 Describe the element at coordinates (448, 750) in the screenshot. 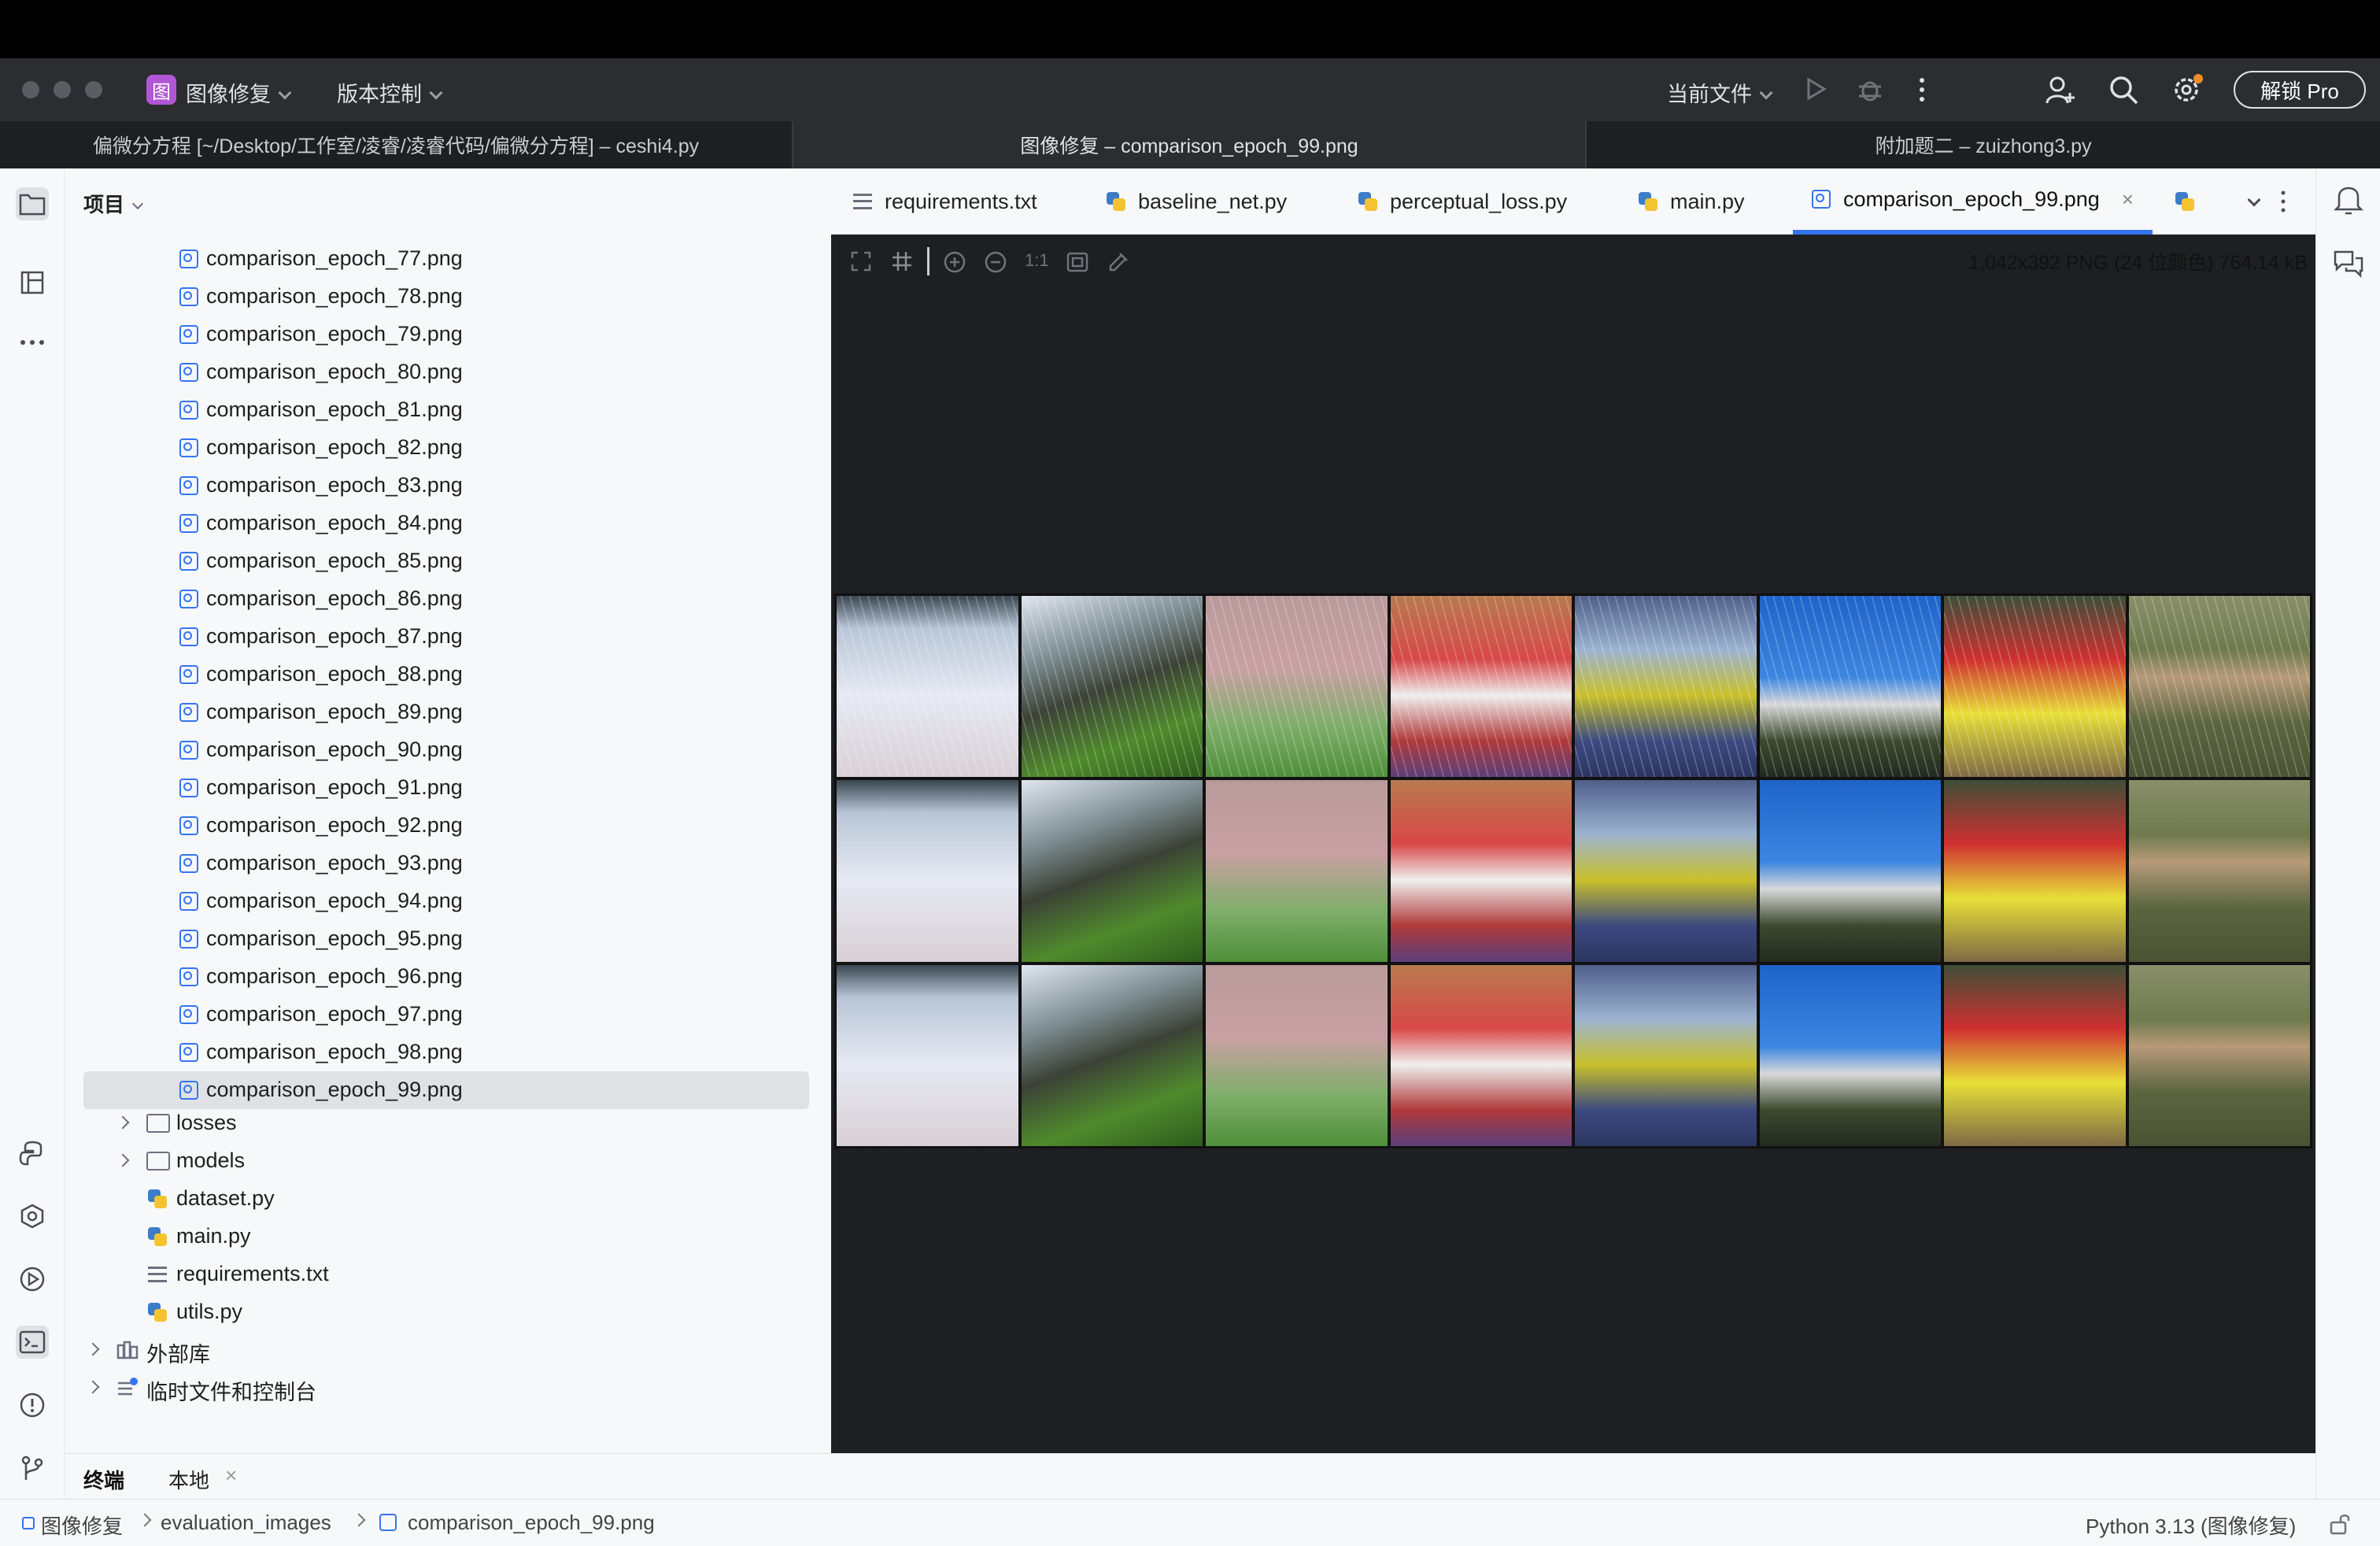

I see `tree-file-comparison: comparison_epoch_90.png` at that location.